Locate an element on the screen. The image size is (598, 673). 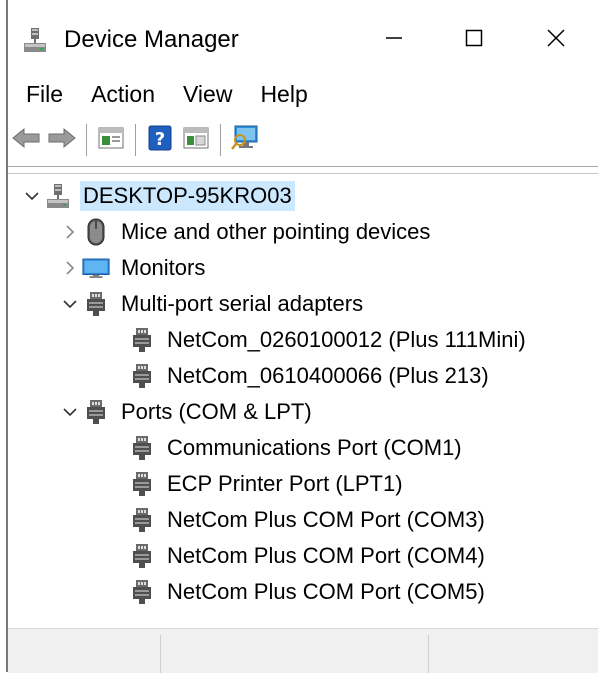
tree-device-item: NetCom_0610400066 (Plus 213) is located at coordinates (310, 376).